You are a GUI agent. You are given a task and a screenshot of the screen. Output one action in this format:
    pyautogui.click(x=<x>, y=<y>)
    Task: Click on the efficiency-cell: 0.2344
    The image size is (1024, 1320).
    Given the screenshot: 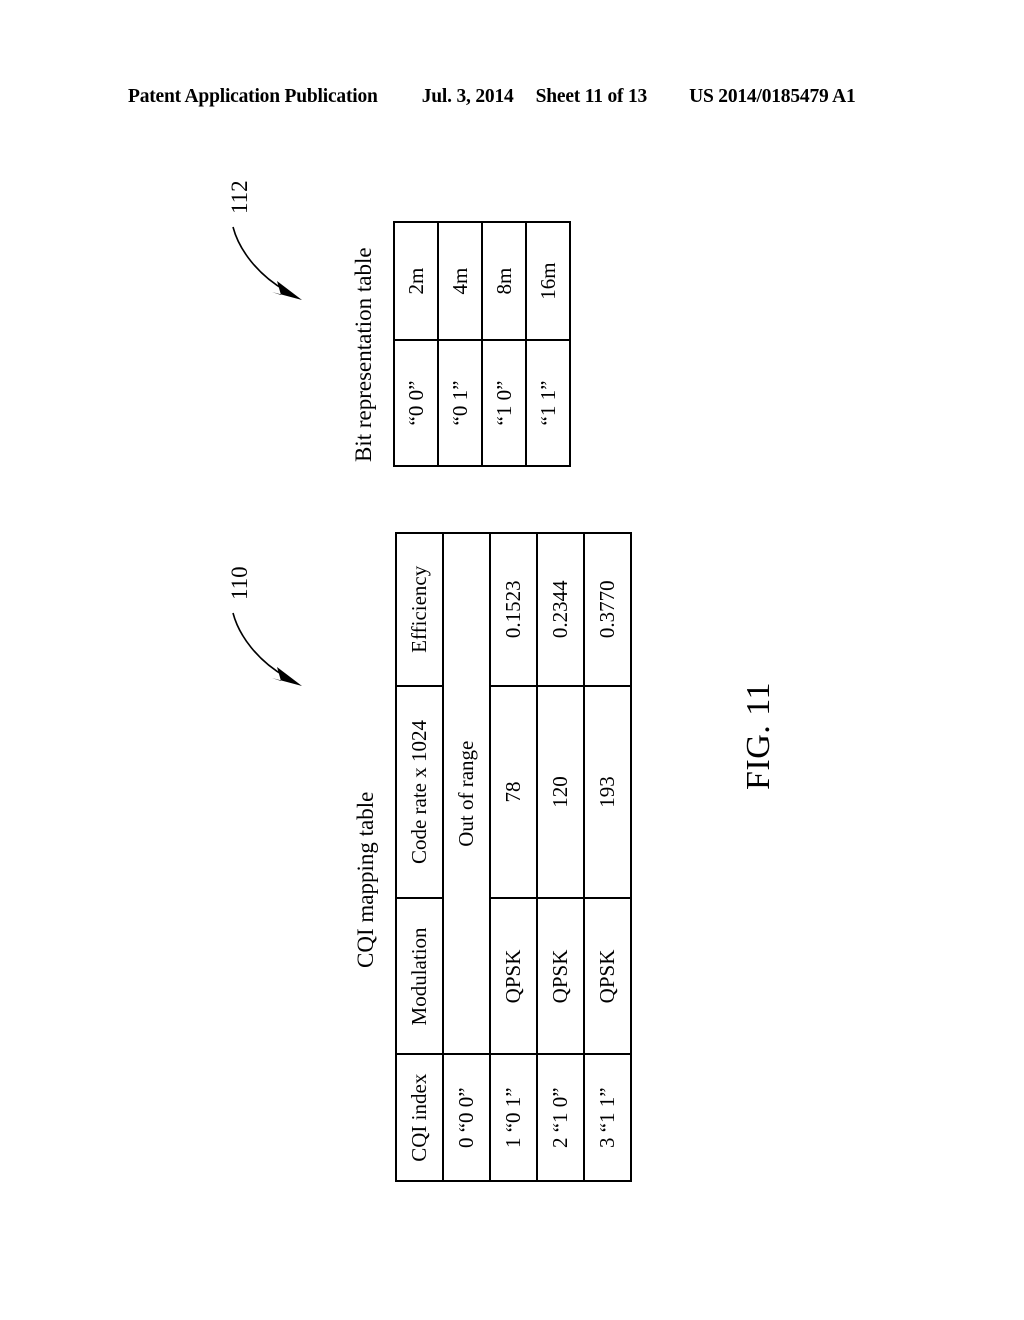 What is the action you would take?
    pyautogui.click(x=560, y=609)
    